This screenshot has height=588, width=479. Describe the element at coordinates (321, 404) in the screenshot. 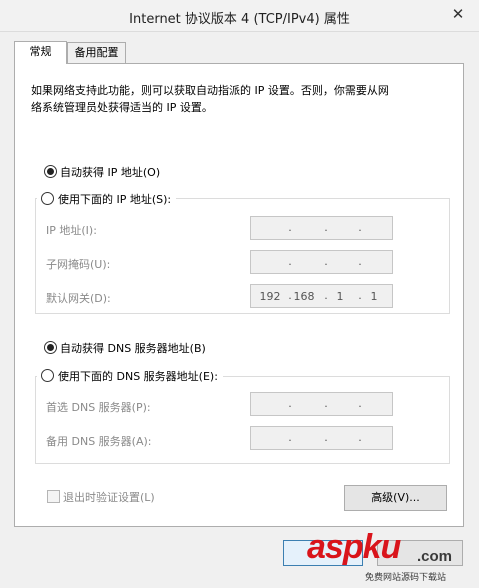

I see `preferred-dns-input: . . .` at that location.